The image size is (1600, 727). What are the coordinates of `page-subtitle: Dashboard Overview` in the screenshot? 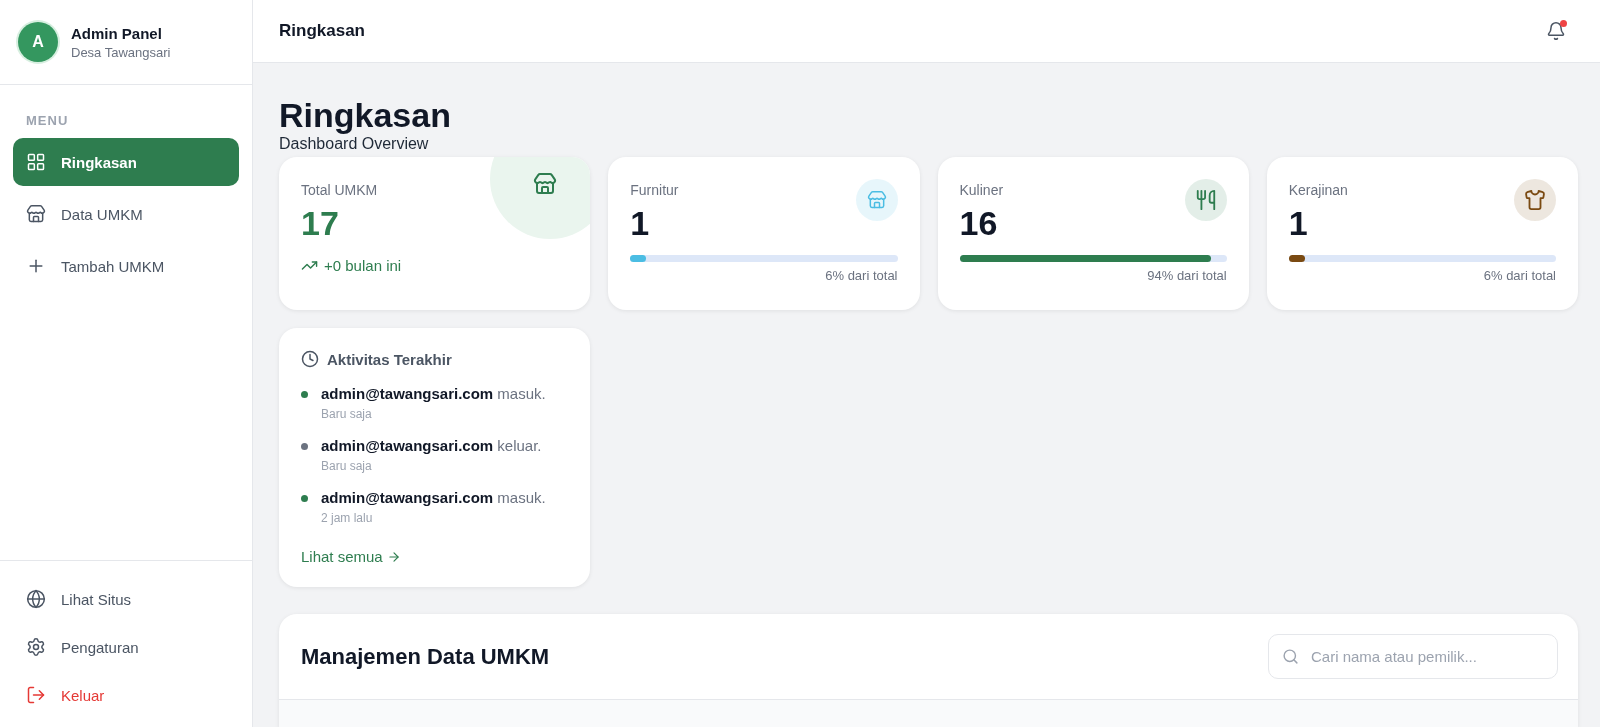 It's located at (354, 144).